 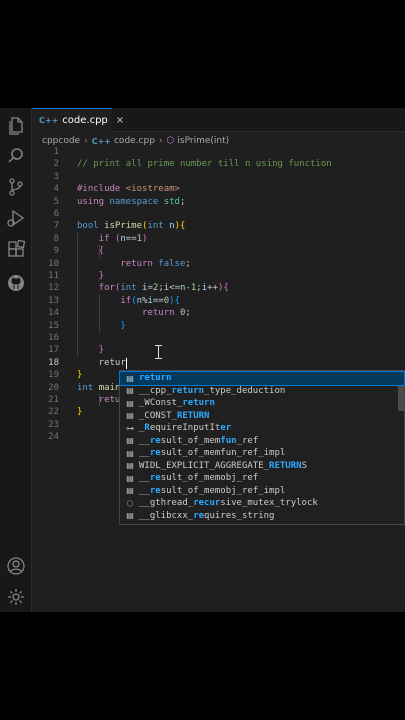 I want to click on code-token: false, so click(x=172, y=263).